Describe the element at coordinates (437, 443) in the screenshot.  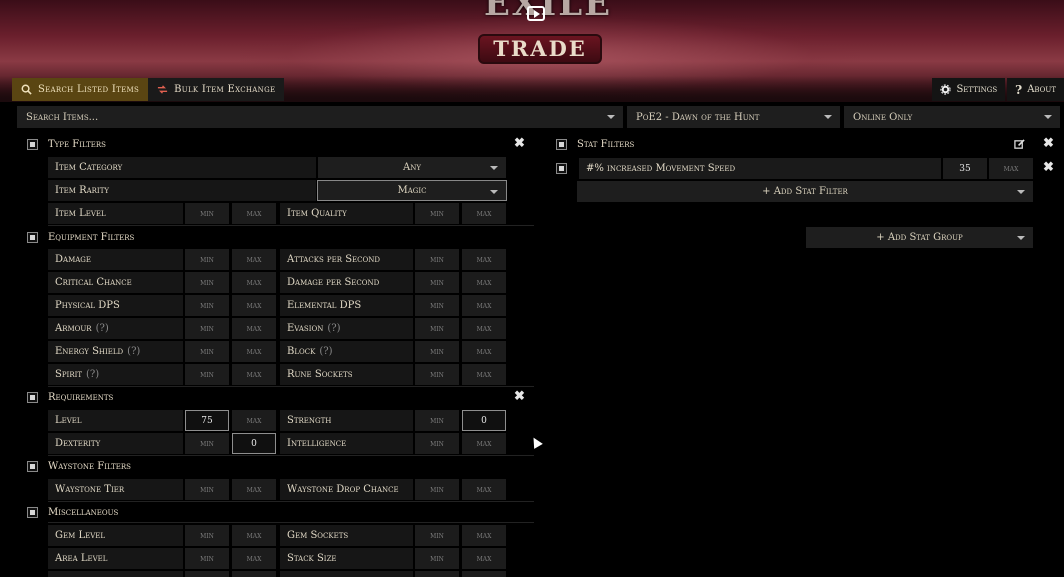
I see `intelligence-min-input: min` at that location.